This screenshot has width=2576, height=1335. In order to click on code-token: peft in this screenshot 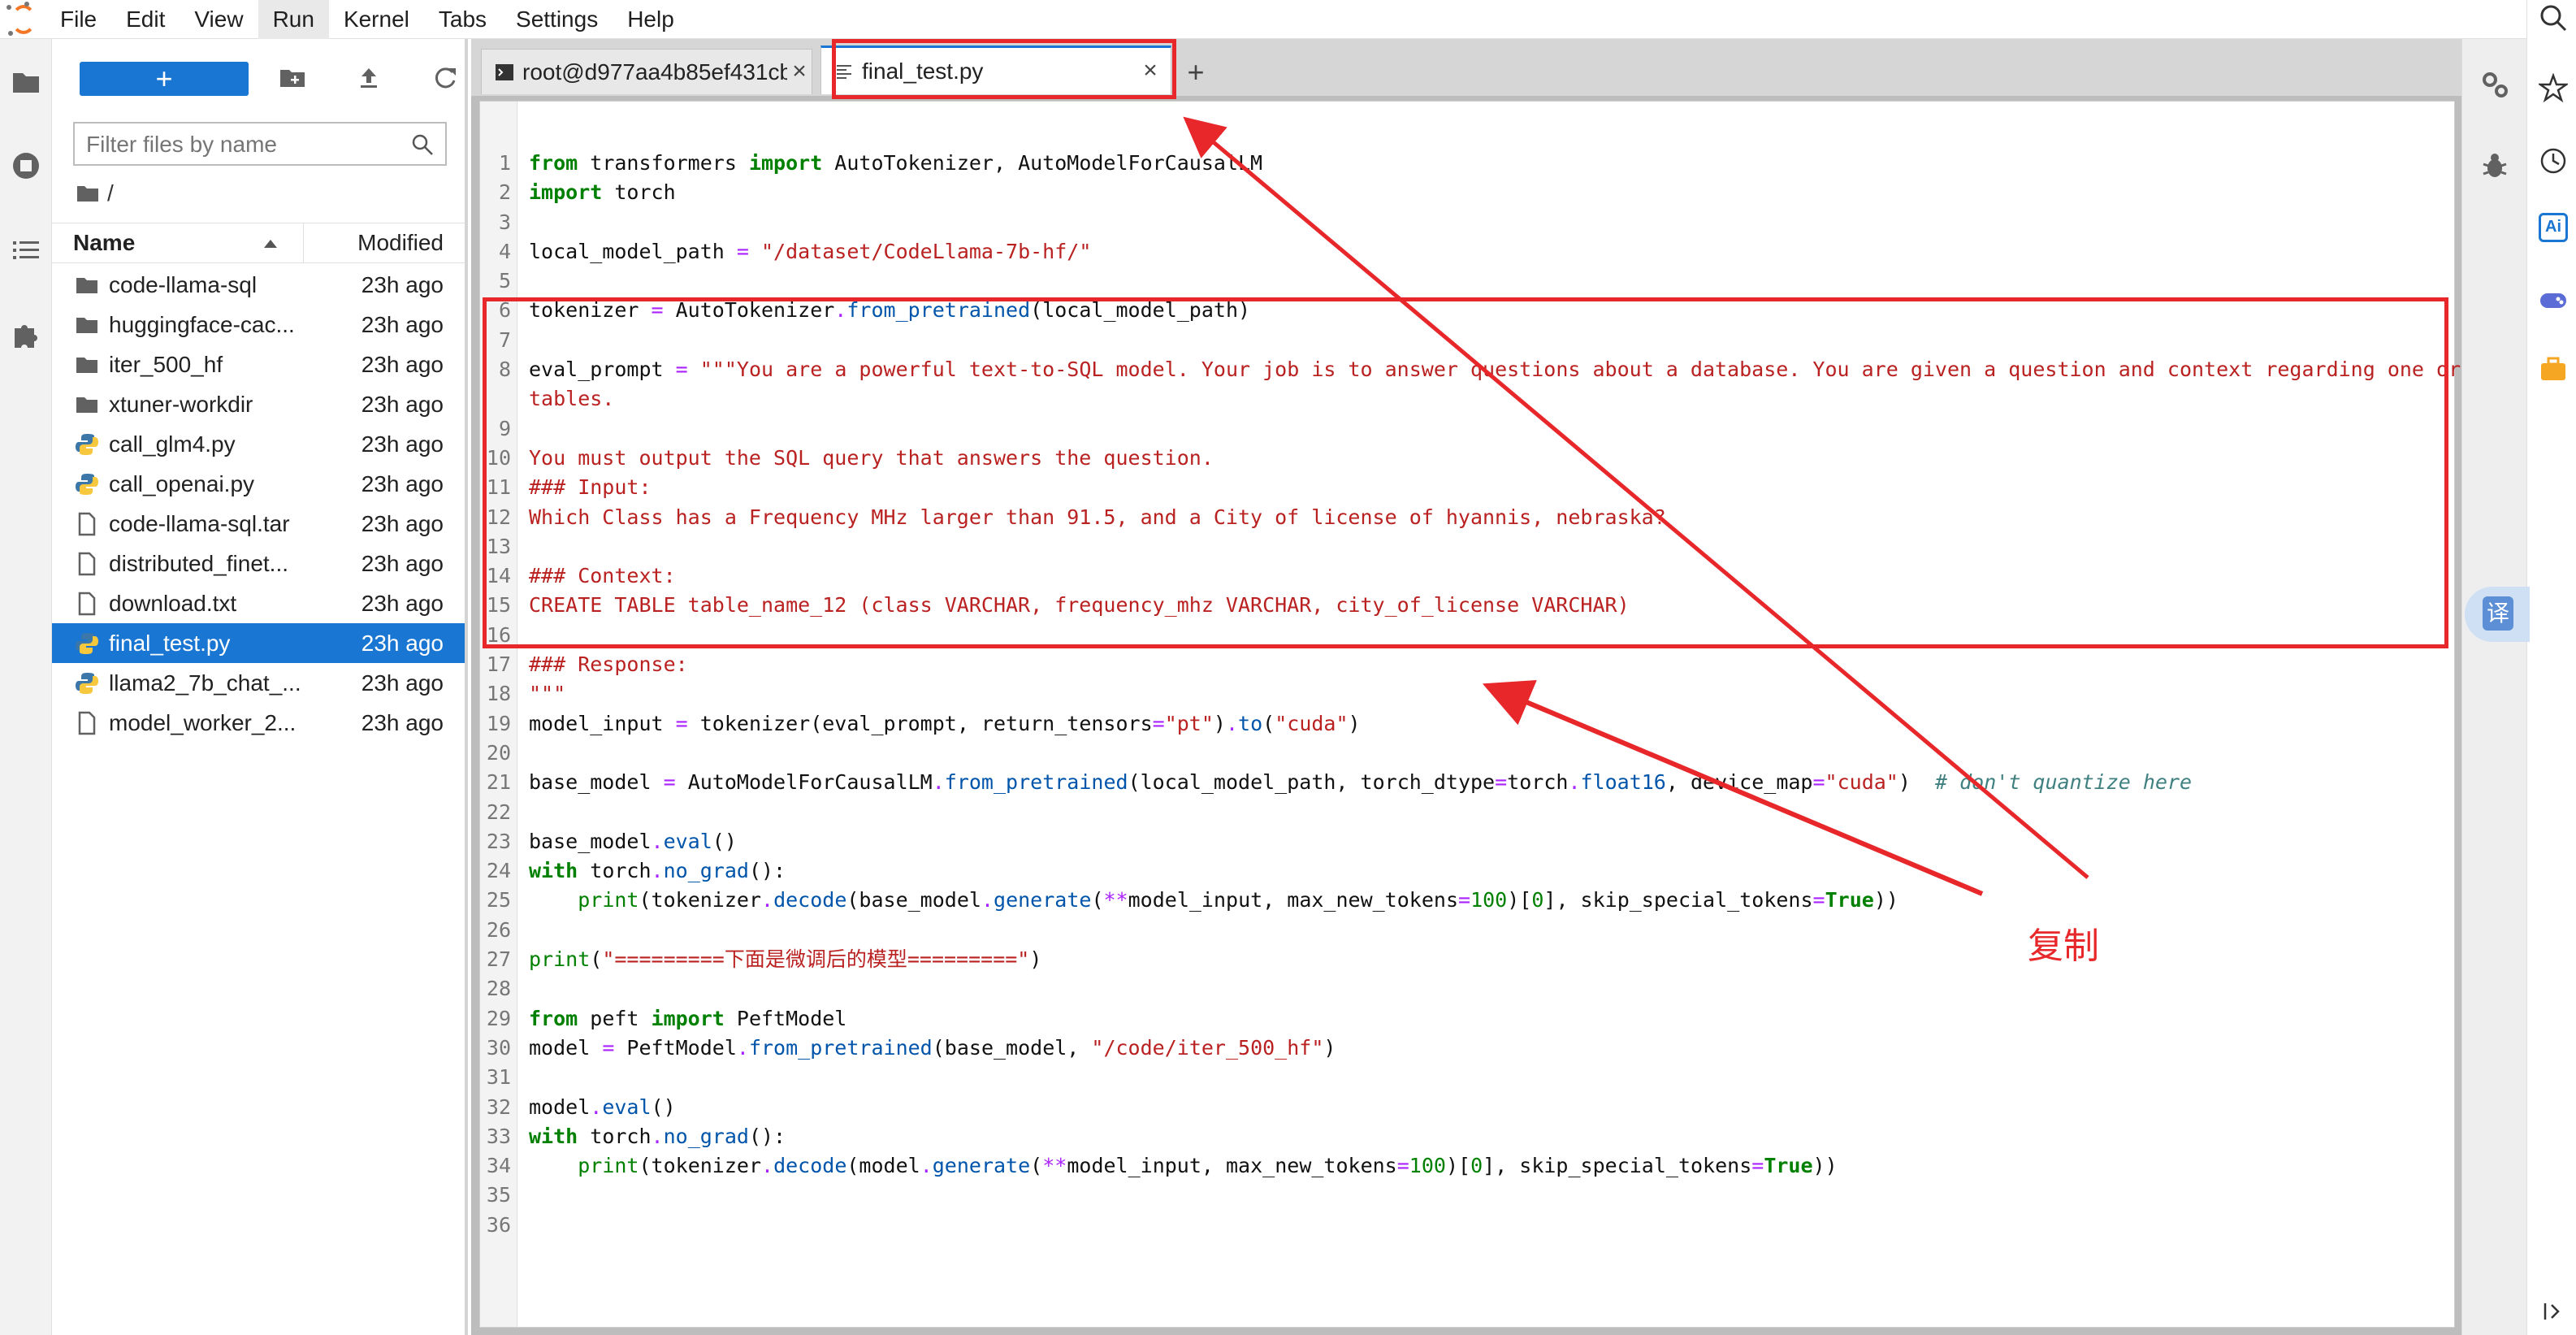, I will do `click(615, 1018)`.